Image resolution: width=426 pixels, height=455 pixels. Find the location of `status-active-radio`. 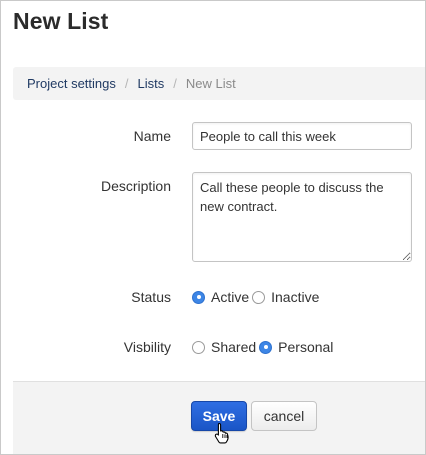

status-active-radio is located at coordinates (198, 297).